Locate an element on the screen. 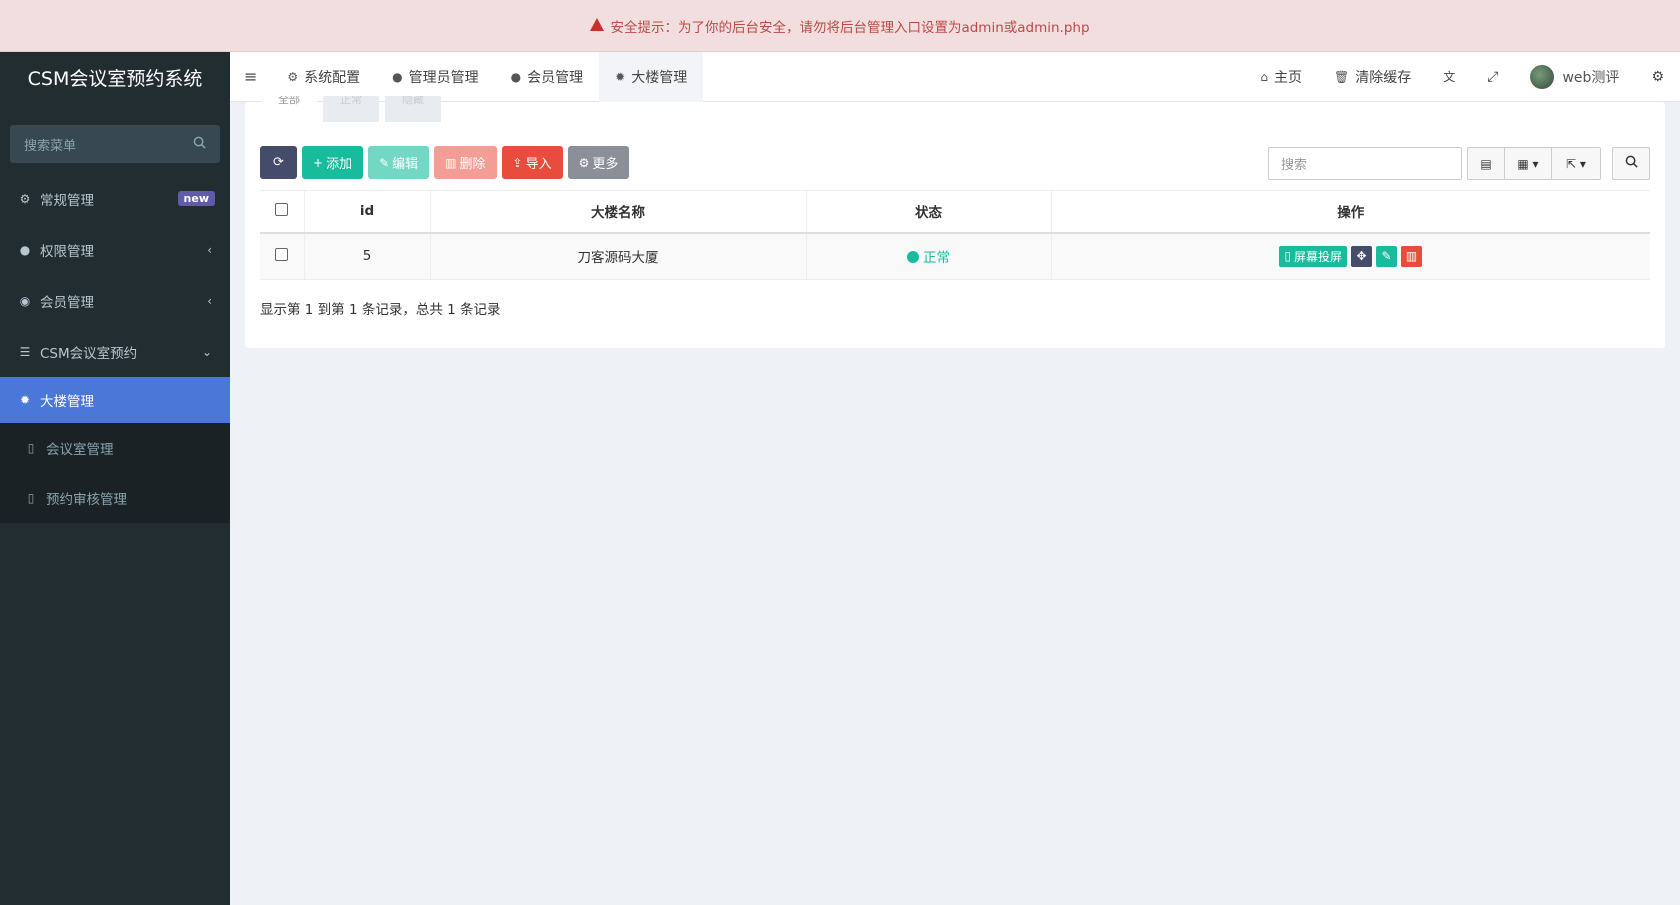 The width and height of the screenshot is (1680, 905). import-button: ⇪ 导入 is located at coordinates (532, 162).